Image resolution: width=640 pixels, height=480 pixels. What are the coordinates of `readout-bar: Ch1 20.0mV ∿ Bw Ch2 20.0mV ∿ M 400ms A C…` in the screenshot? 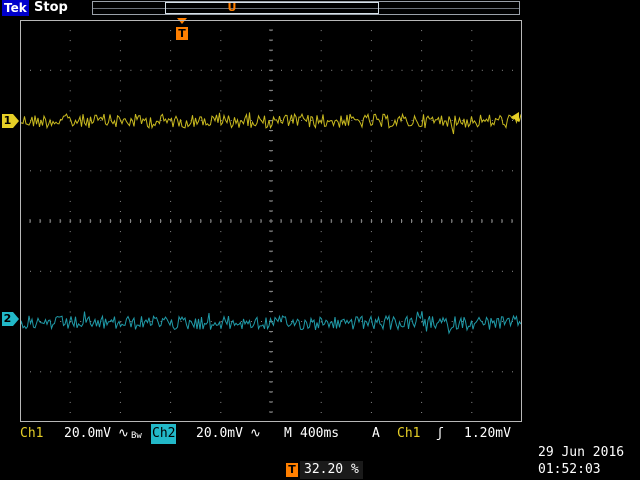 It's located at (320, 434).